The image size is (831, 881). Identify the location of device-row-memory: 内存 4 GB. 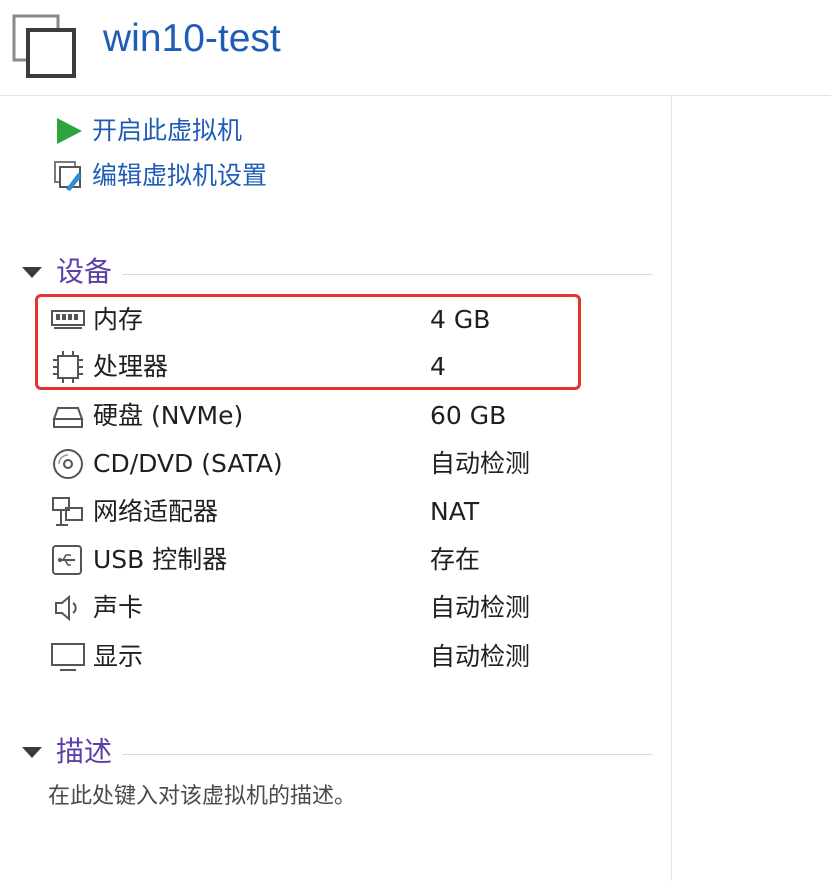
(330, 320).